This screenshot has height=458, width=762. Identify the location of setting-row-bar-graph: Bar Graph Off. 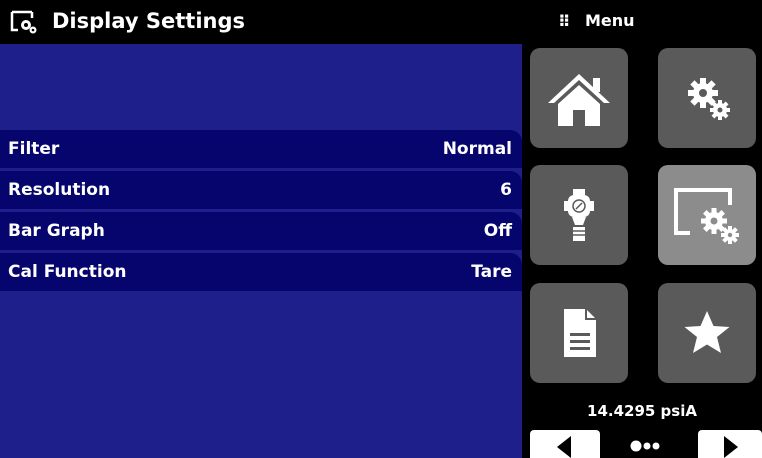
(261, 231).